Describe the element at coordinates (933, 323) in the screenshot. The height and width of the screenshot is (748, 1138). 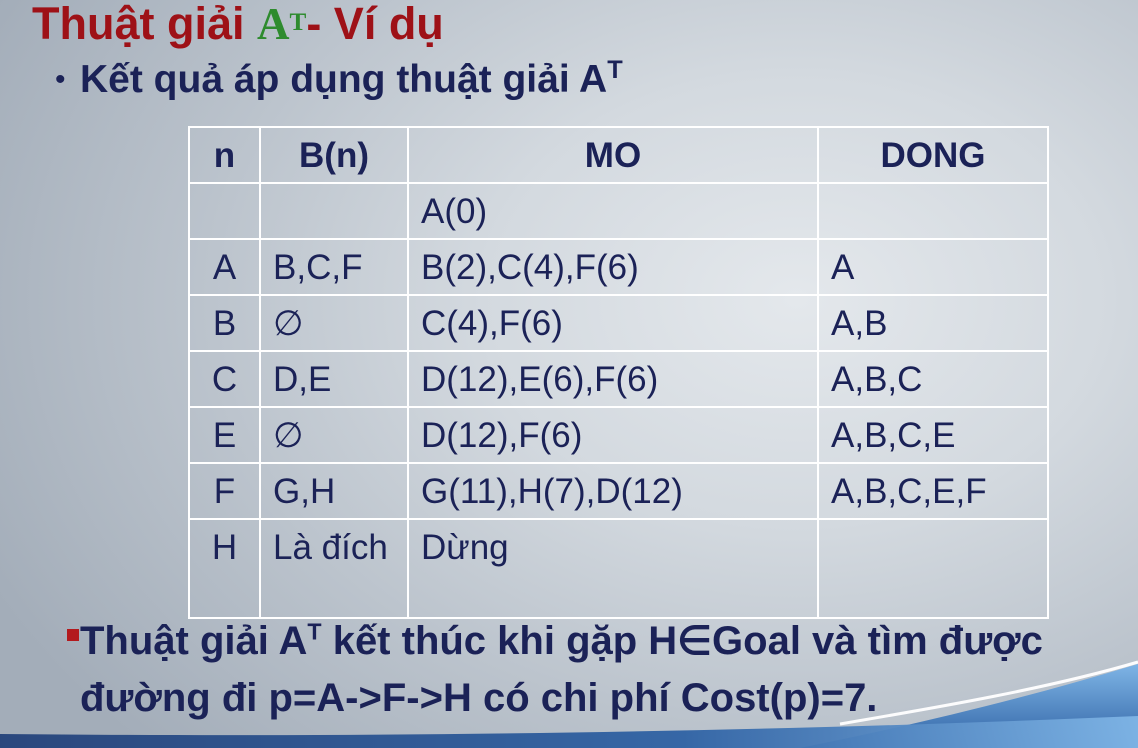
I see `cell-dong: A,B` at that location.